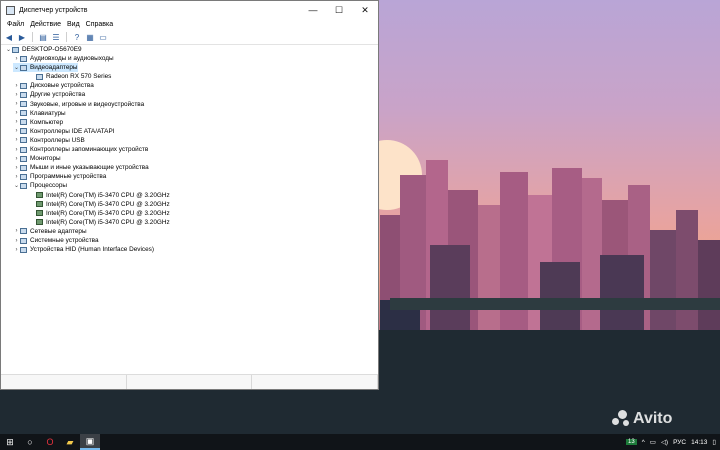  What do you see at coordinates (50, 442) in the screenshot?
I see `opera-browser-icon: O` at bounding box center [50, 442].